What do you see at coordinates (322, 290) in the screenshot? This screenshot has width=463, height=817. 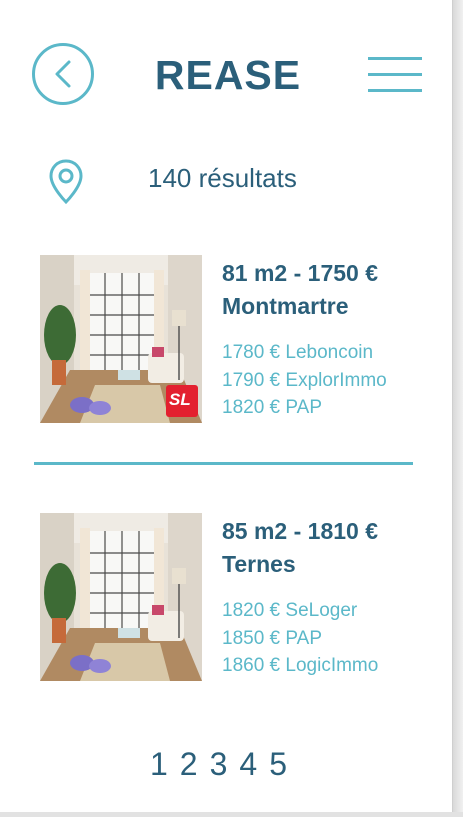 I see `listing-headline: 81 m2 - 1750 € Montmartre` at bounding box center [322, 290].